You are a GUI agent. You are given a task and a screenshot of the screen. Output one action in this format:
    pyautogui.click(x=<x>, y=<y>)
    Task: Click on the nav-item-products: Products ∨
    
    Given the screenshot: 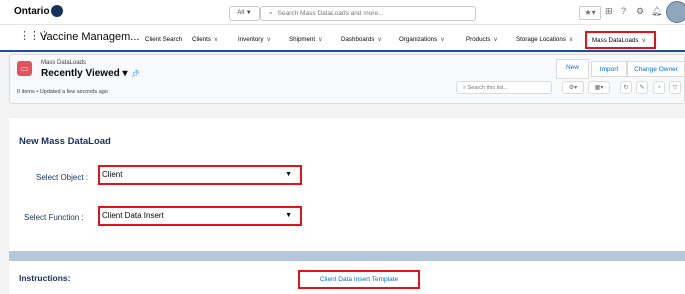 What is the action you would take?
    pyautogui.click(x=482, y=39)
    